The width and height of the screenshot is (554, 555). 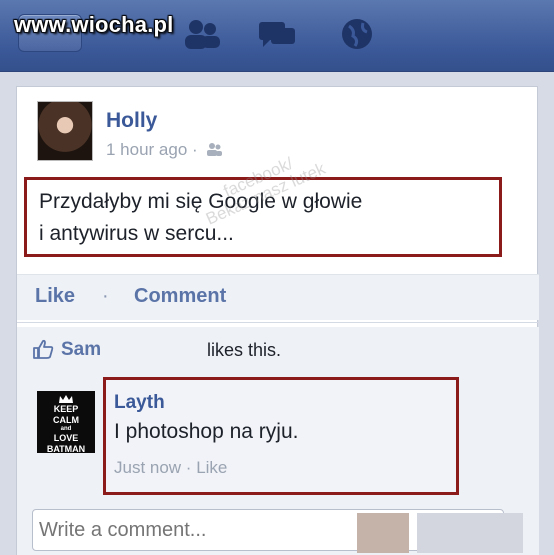 What do you see at coordinates (66, 429) in the screenshot?
I see `avatar-text-line: and` at bounding box center [66, 429].